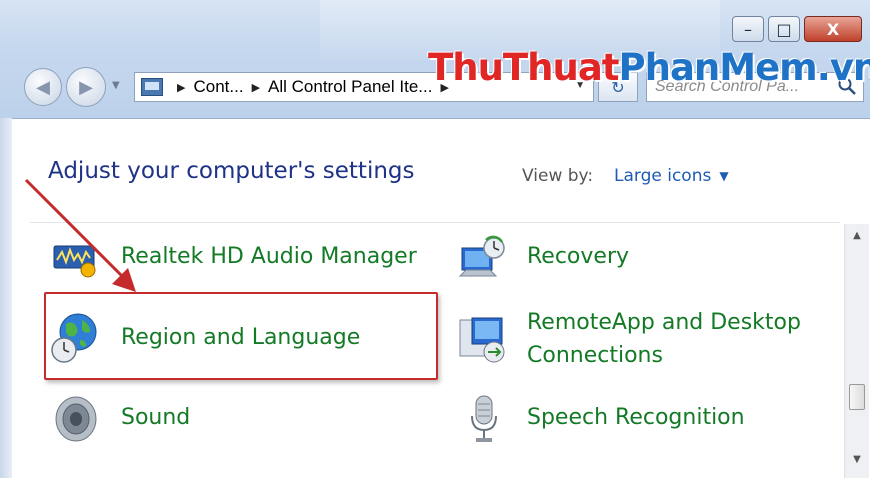  I want to click on annotation-arrow-icon, so click(80, 235).